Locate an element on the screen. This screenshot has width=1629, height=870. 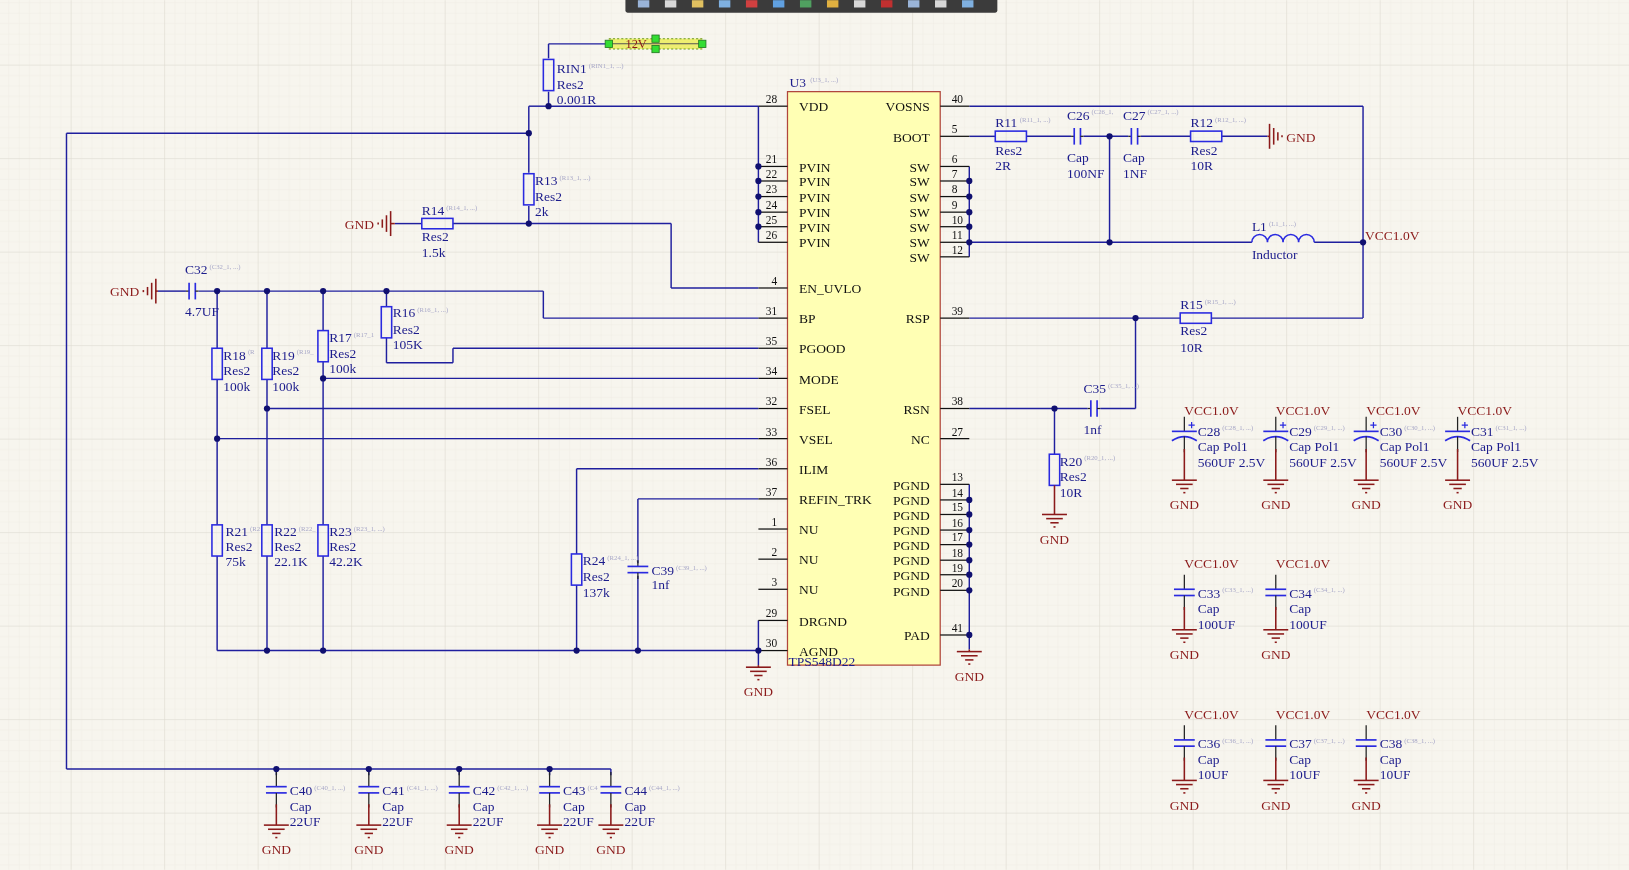
pin-name: ILIM is located at coordinates (813, 469).